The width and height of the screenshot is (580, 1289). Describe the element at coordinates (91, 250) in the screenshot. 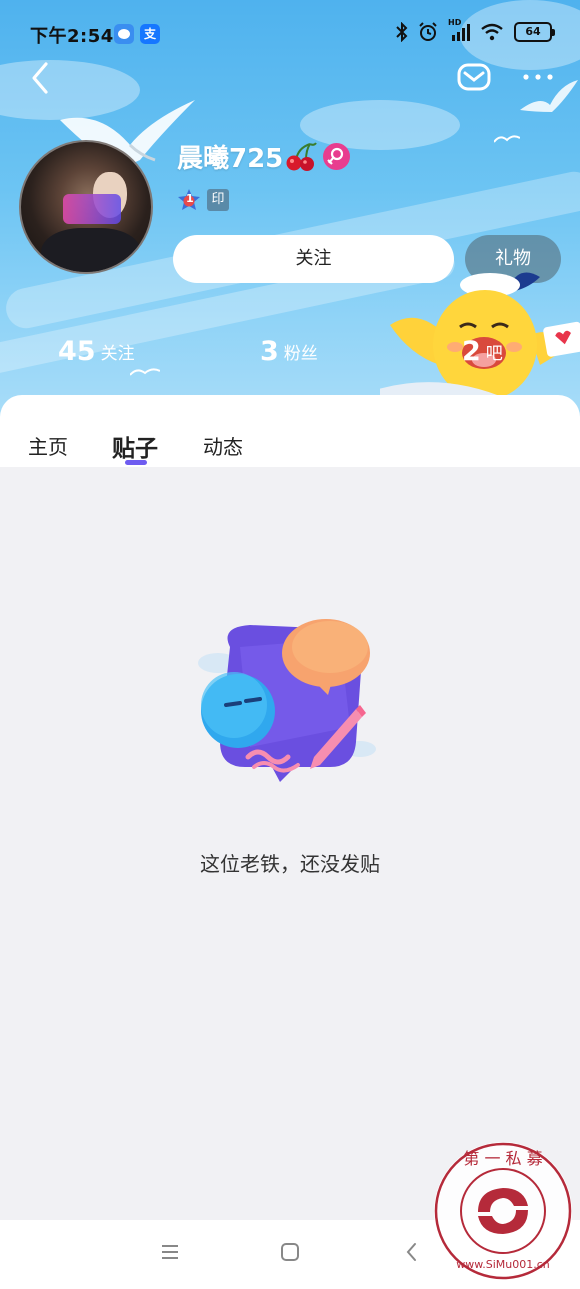

I see `avatar-body` at that location.